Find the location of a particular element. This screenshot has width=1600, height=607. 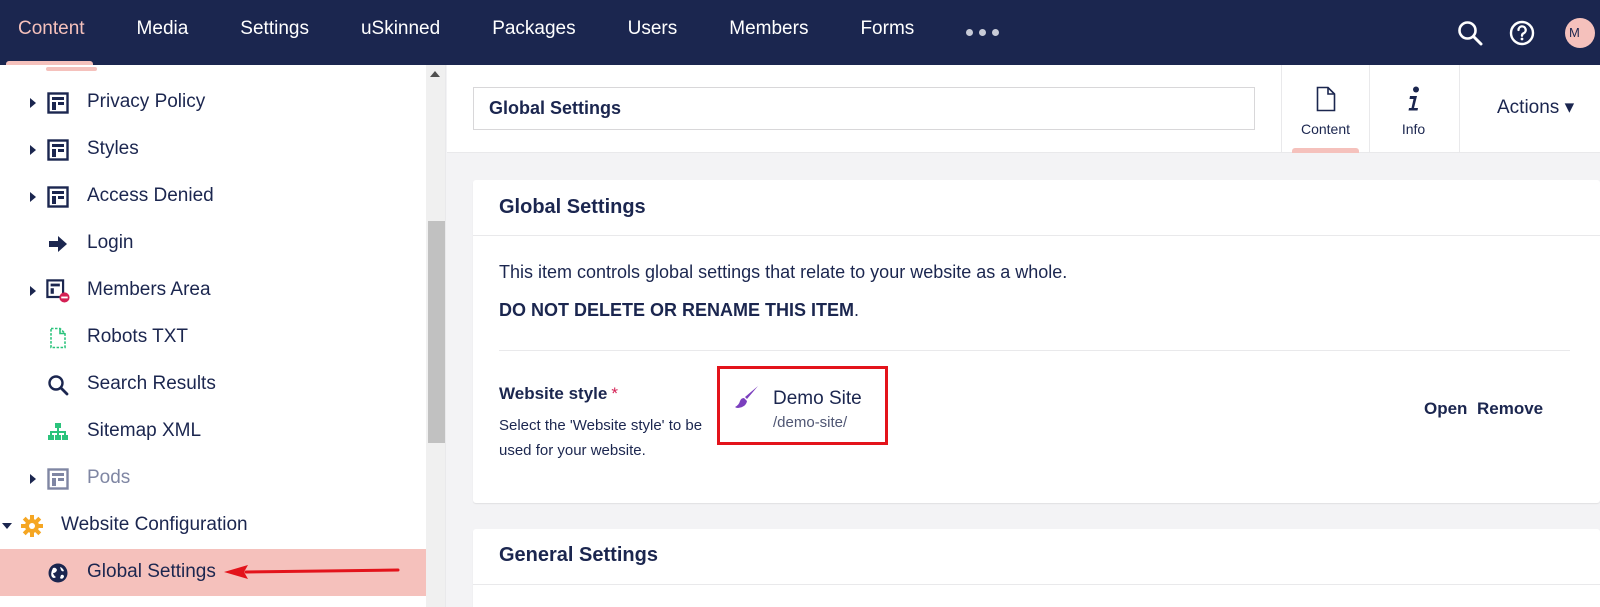

chevron-down-icon: ▾ is located at coordinates (1567, 107).